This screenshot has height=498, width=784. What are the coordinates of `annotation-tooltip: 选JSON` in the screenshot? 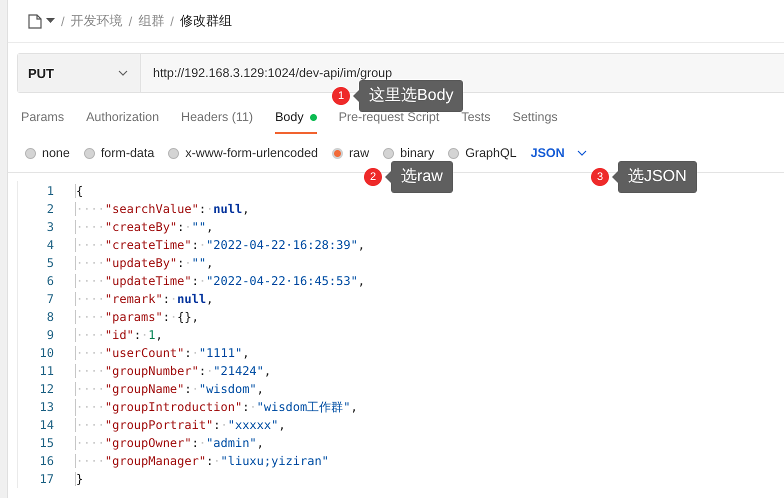 It's located at (657, 177).